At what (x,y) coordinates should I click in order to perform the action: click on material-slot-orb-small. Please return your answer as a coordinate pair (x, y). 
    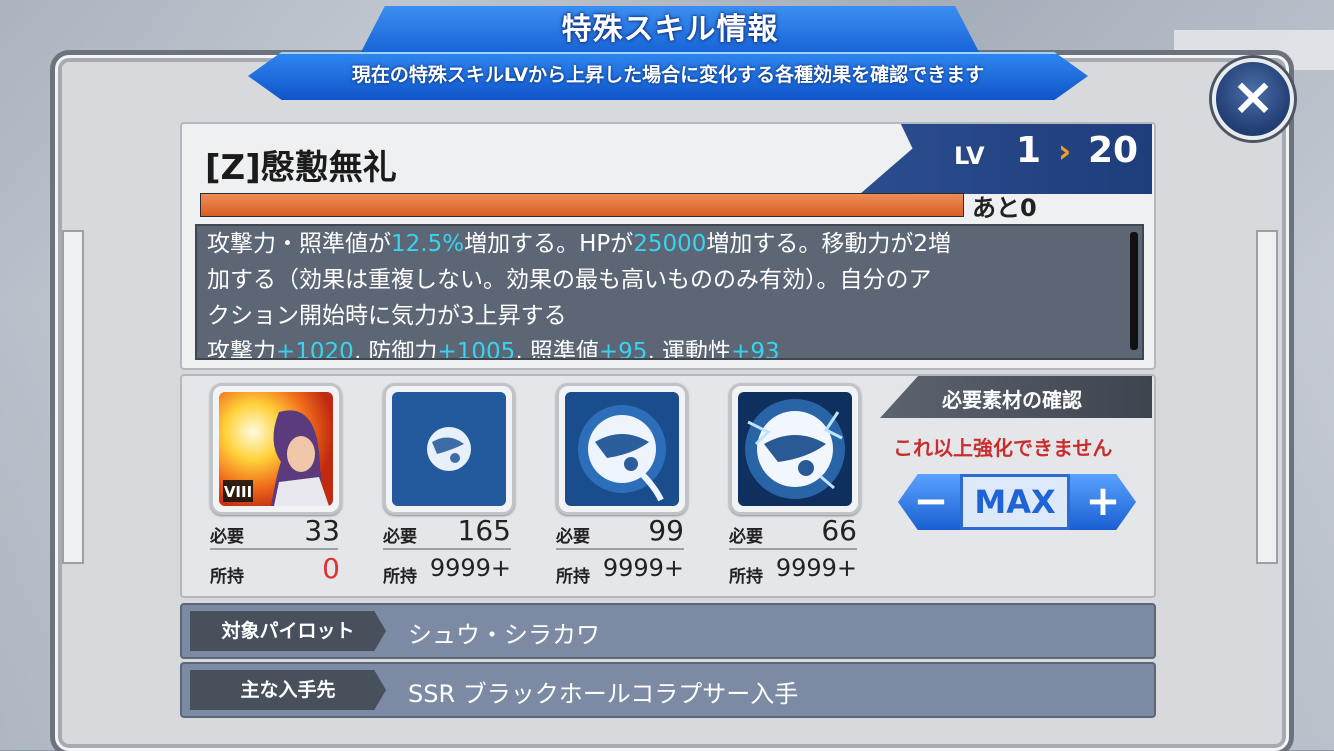
    Looking at the image, I should click on (449, 449).